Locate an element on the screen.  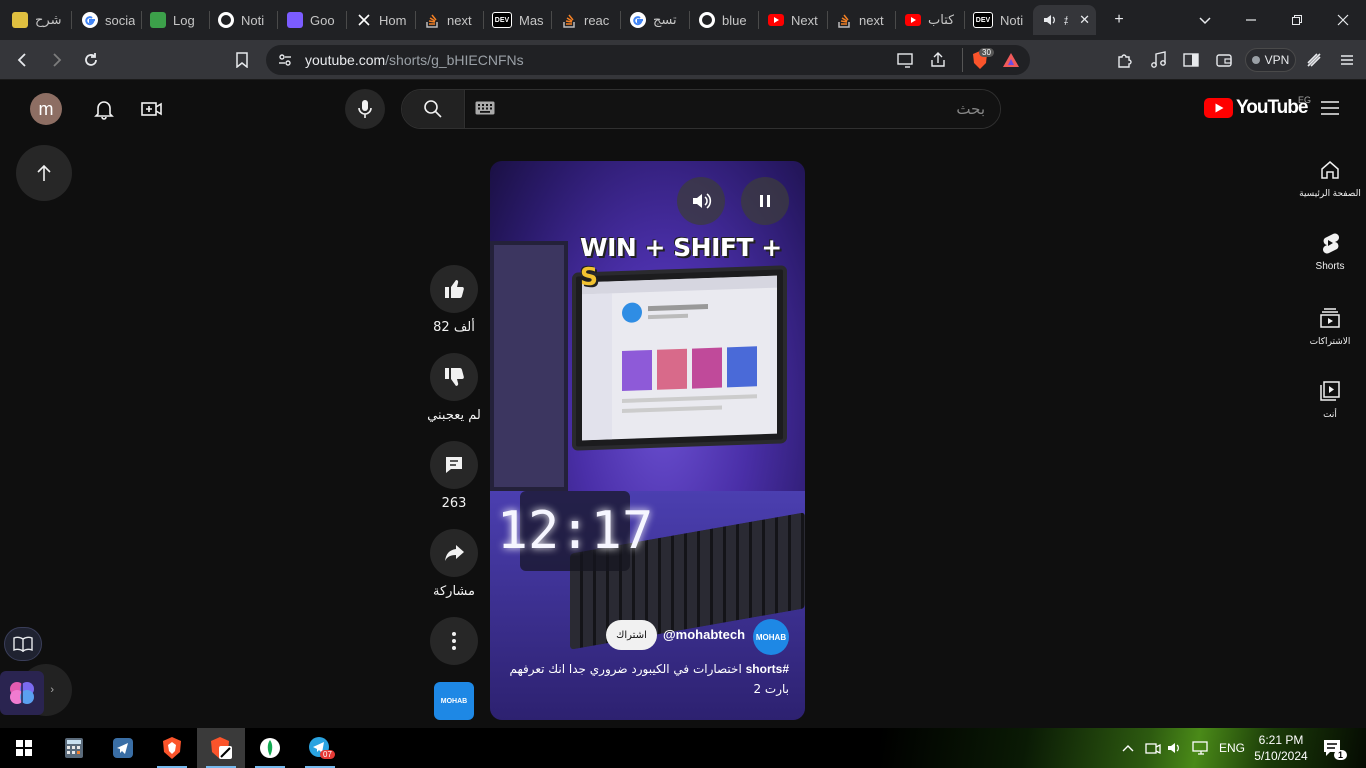
network-icon is located at coordinates (1201, 748).